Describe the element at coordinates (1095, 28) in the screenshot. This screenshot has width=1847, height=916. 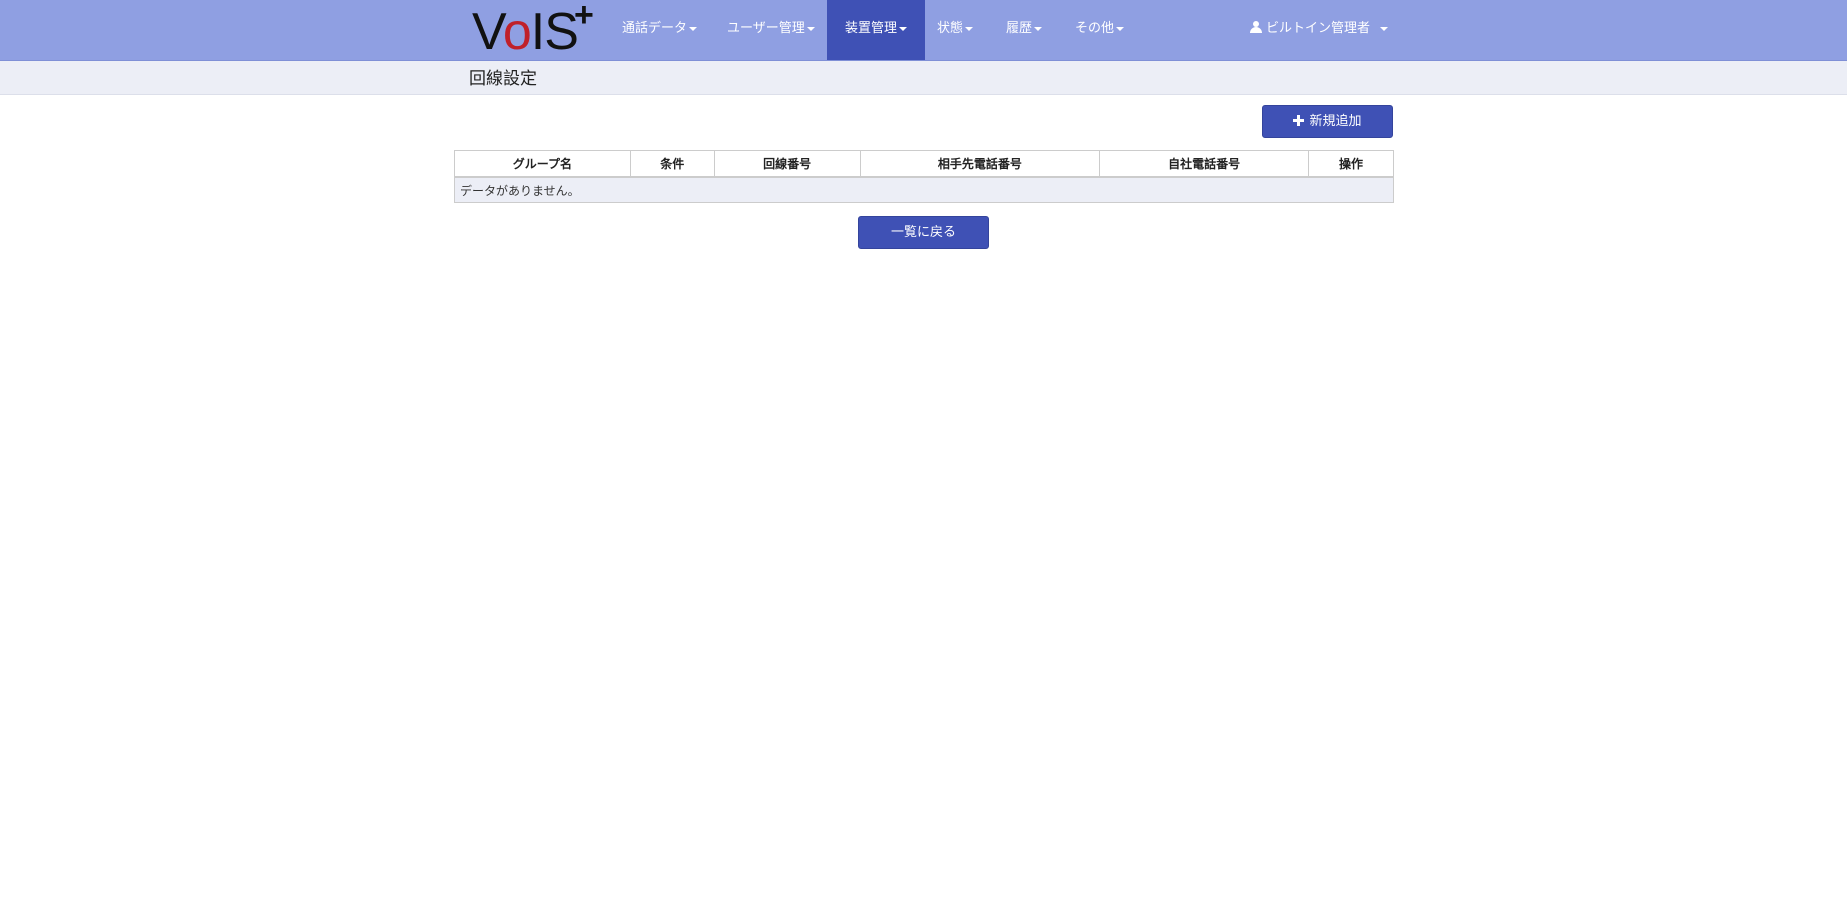
I see `nav-label: その他` at that location.